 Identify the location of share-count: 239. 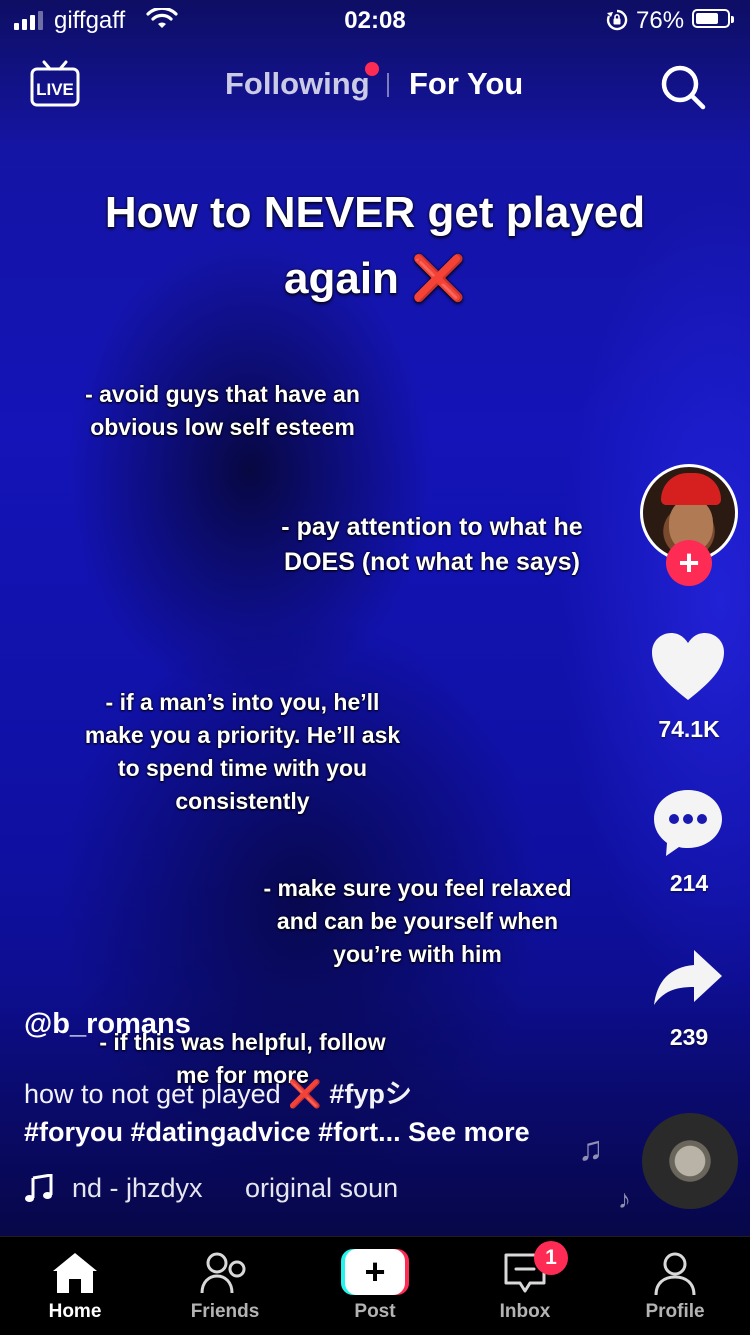
(689, 1037).